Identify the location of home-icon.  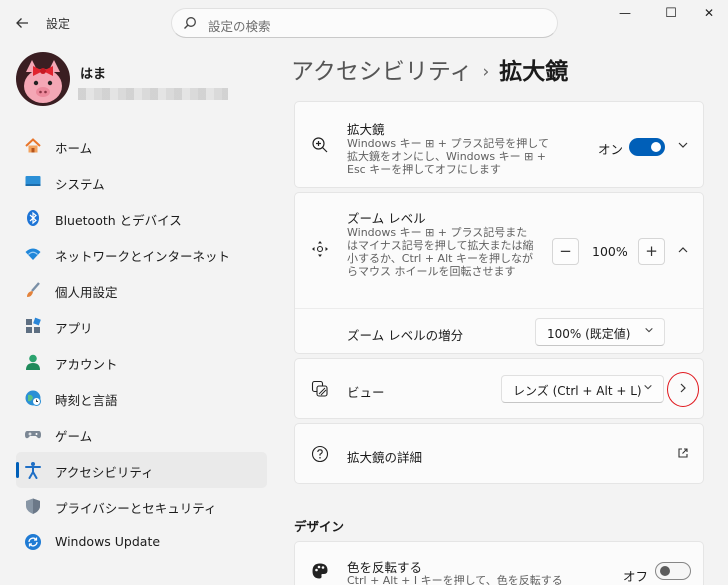
(33, 145).